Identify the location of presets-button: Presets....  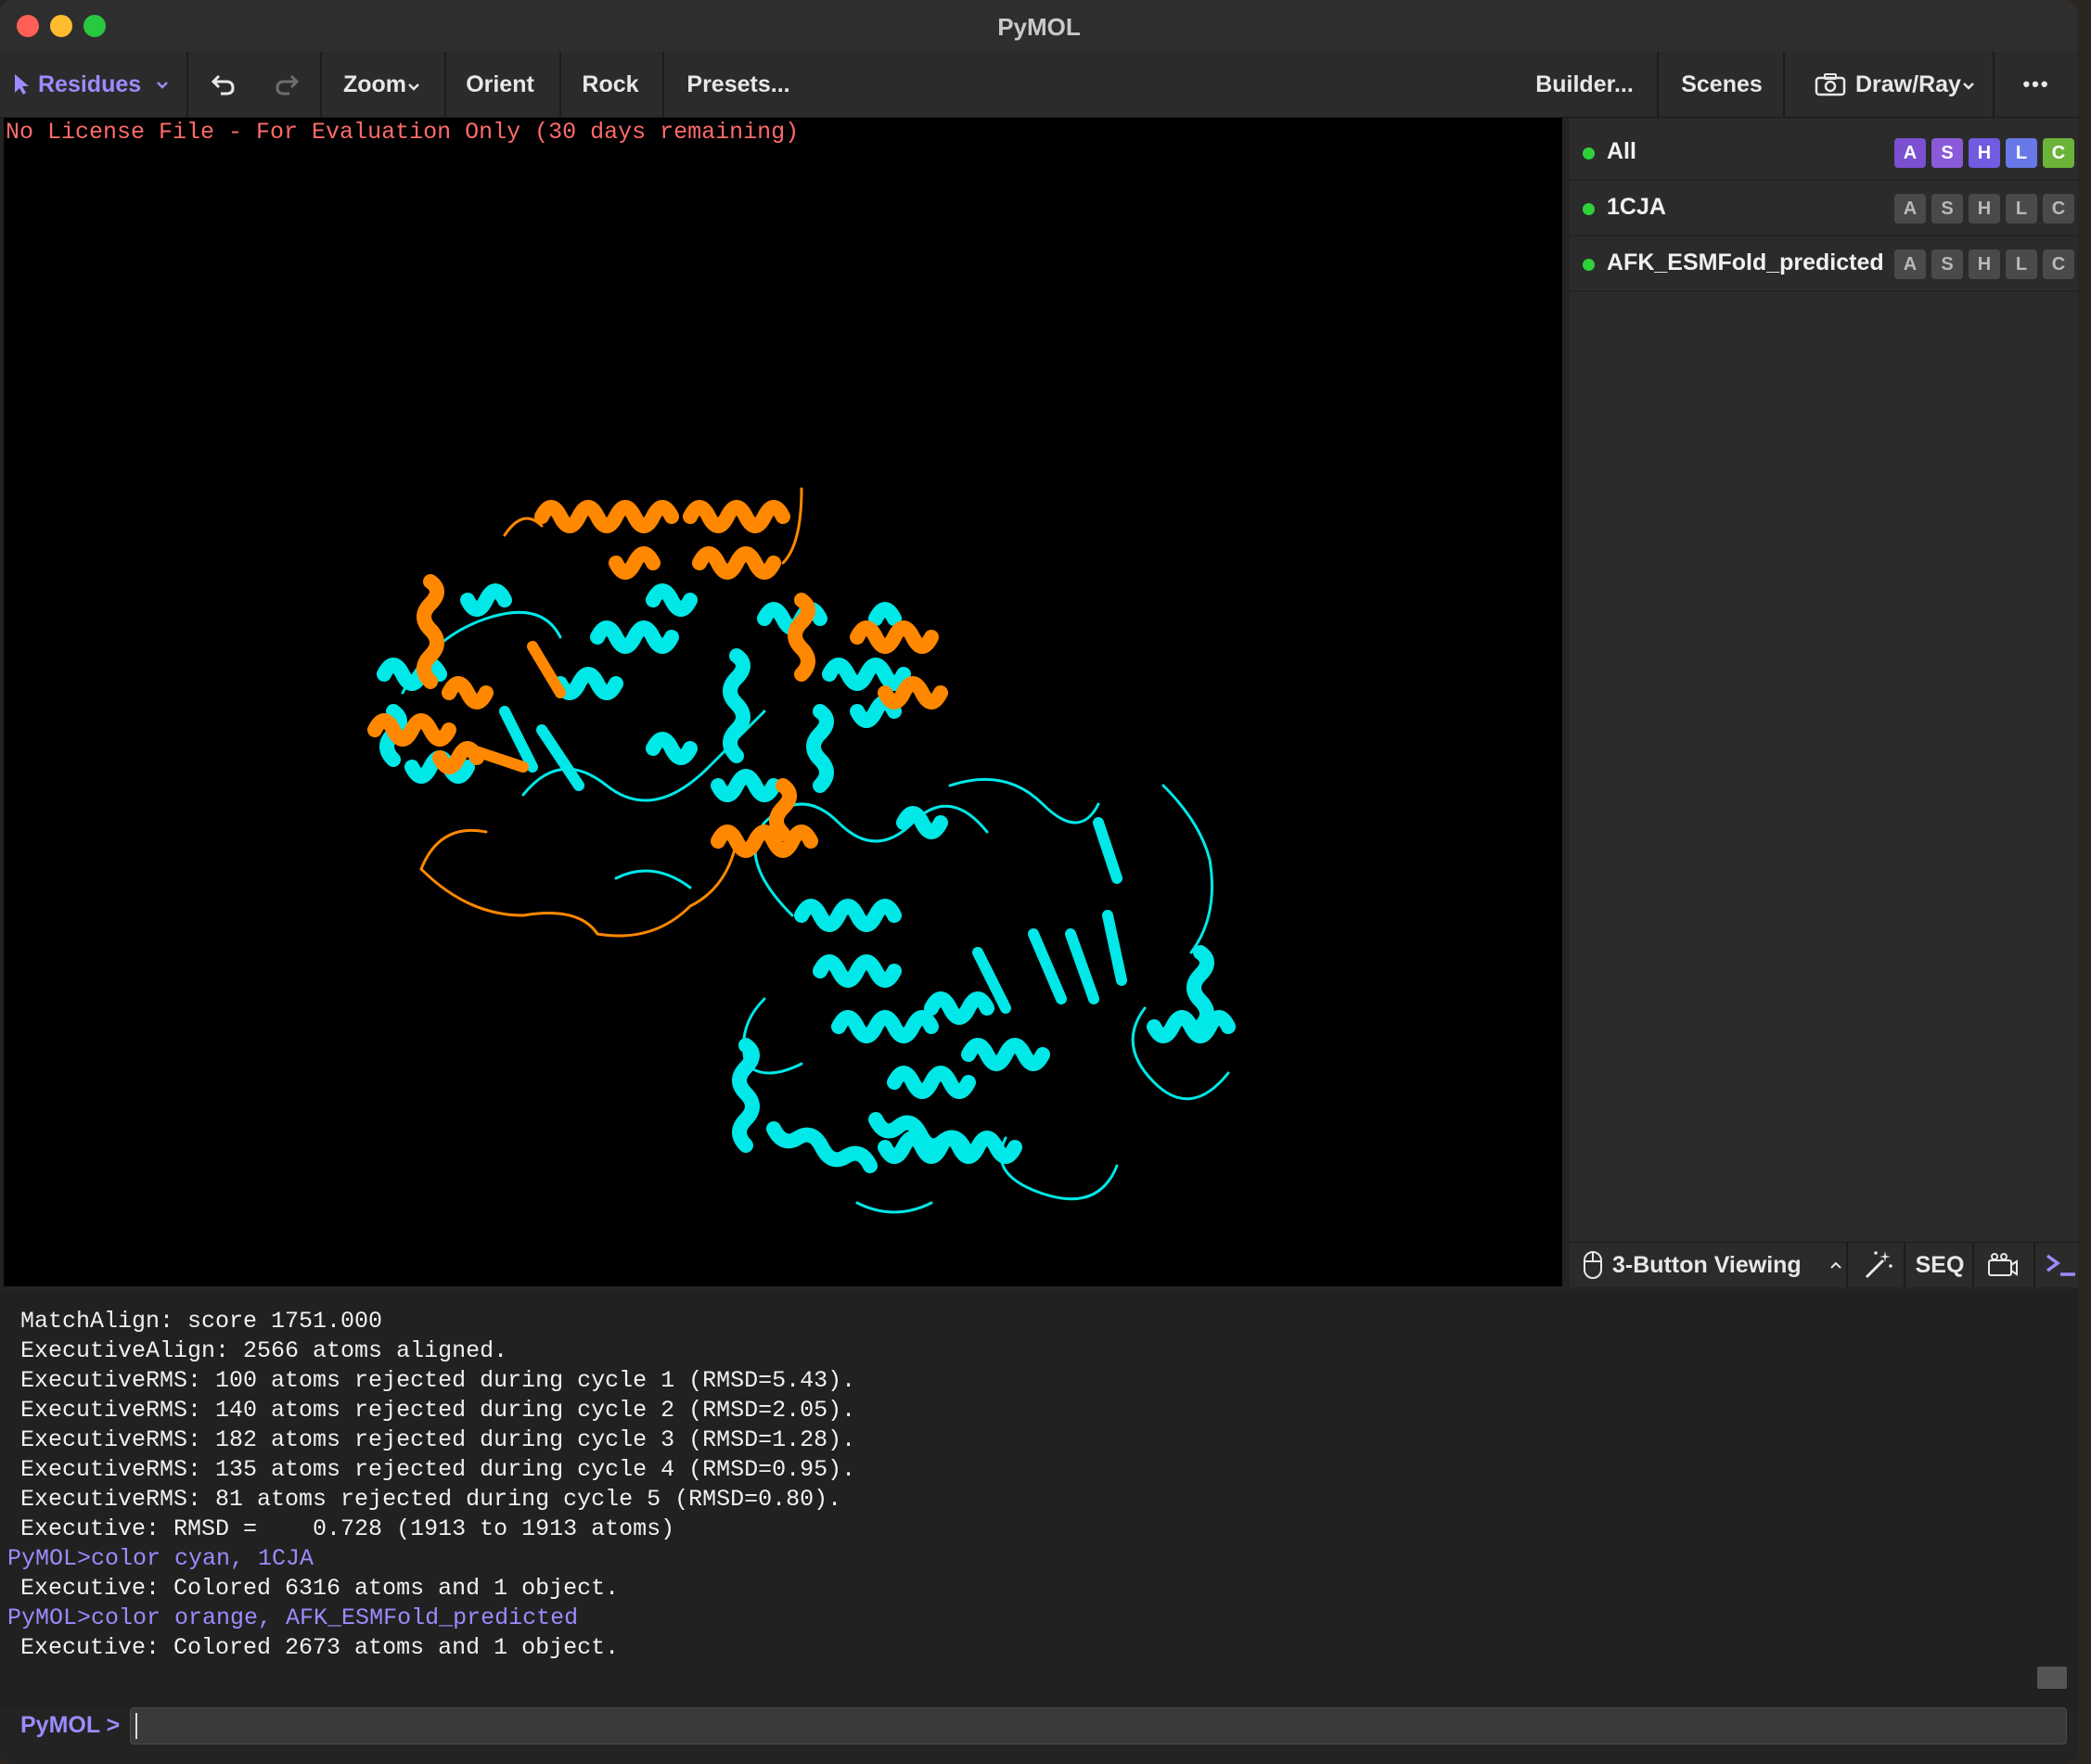
(738, 84).